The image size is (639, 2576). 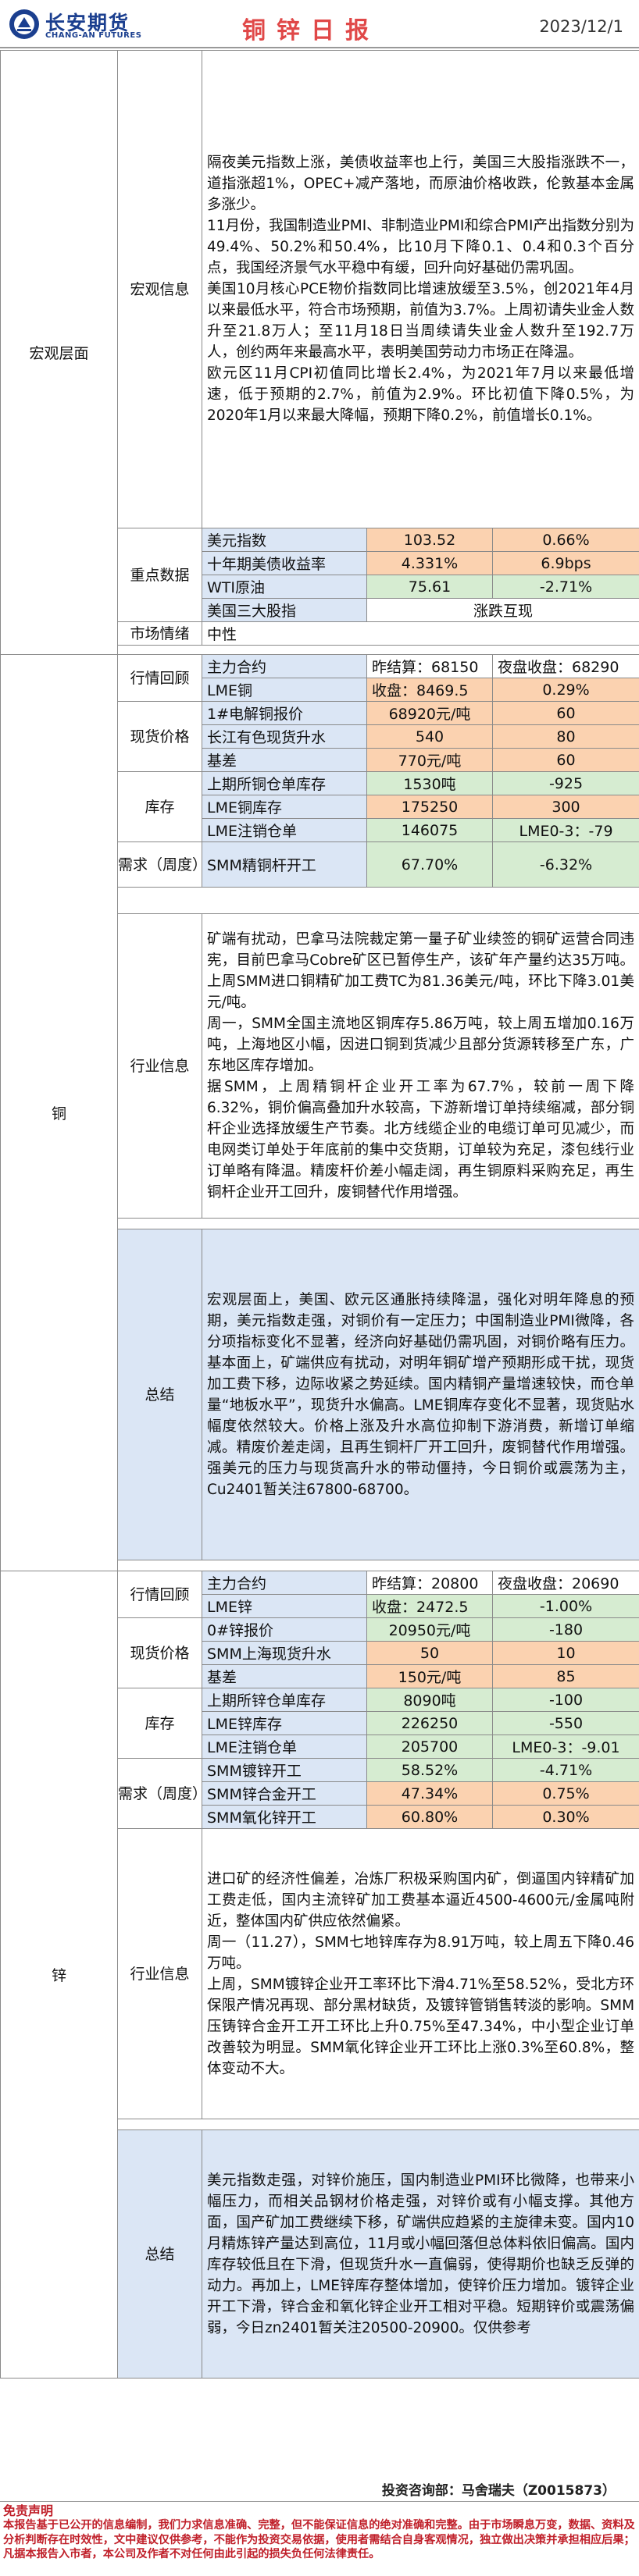 What do you see at coordinates (284, 666) in the screenshot?
I see `copper-market-name: 主力合约` at bounding box center [284, 666].